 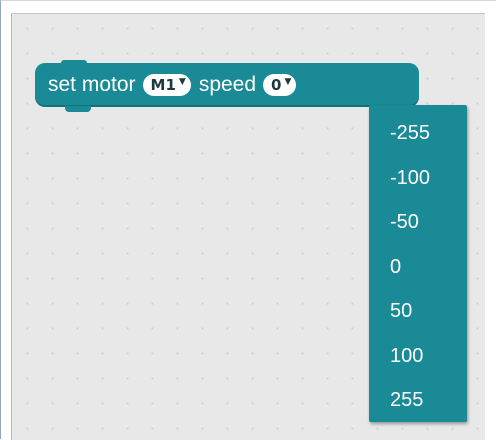 I want to click on speed-dropdown-menu: -255 -100 -50 0 50 100 255, so click(x=418, y=263).